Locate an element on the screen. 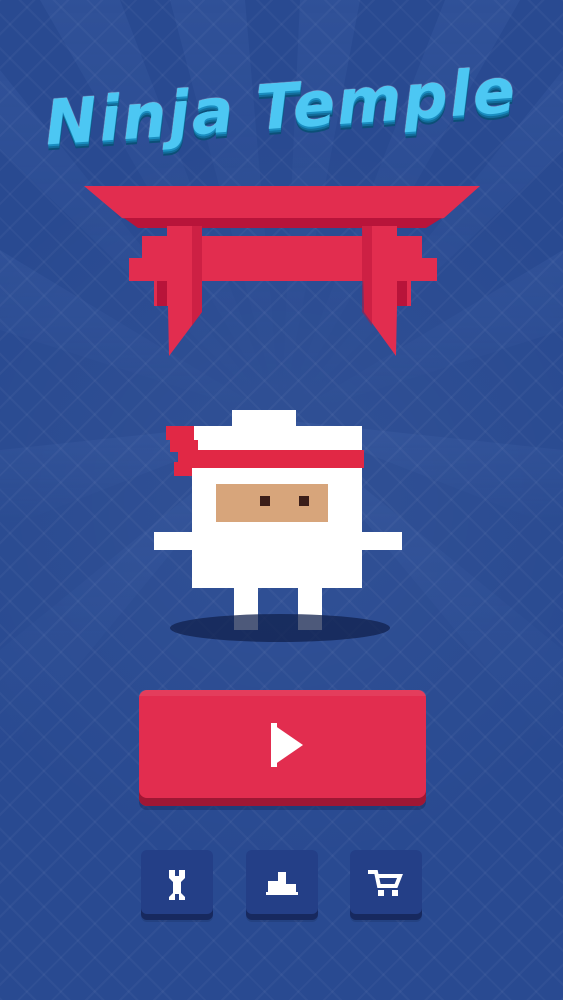 This screenshot has width=563, height=1000. title-word-1: Ninja is located at coordinates (140, 116).